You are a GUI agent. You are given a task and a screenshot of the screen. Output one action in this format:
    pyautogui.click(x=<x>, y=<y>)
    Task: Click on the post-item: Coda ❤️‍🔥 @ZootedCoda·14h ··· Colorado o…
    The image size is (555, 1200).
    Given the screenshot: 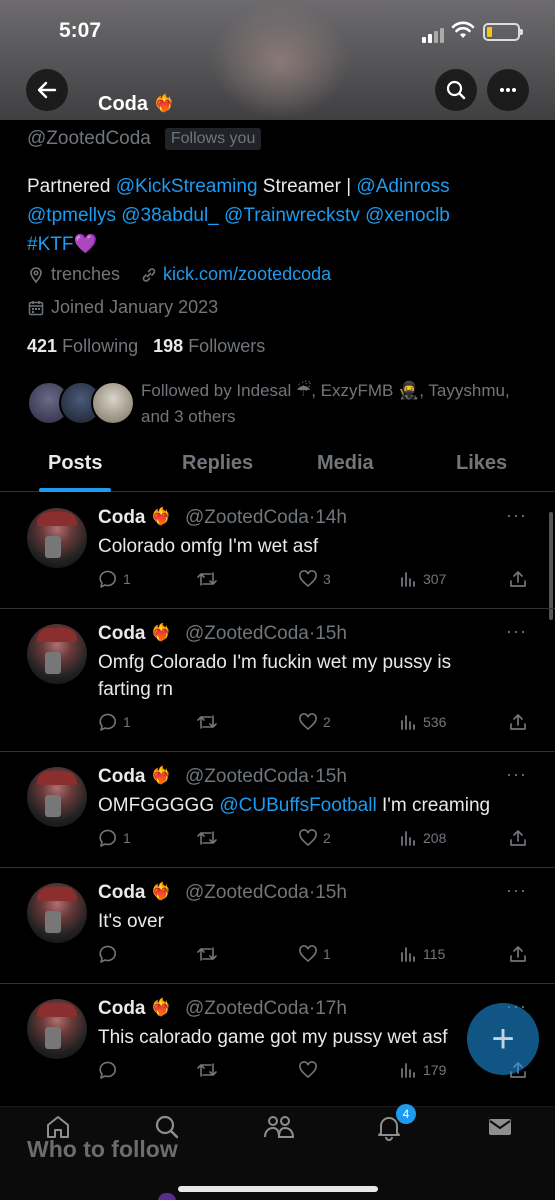 What is the action you would take?
    pyautogui.click(x=277, y=551)
    